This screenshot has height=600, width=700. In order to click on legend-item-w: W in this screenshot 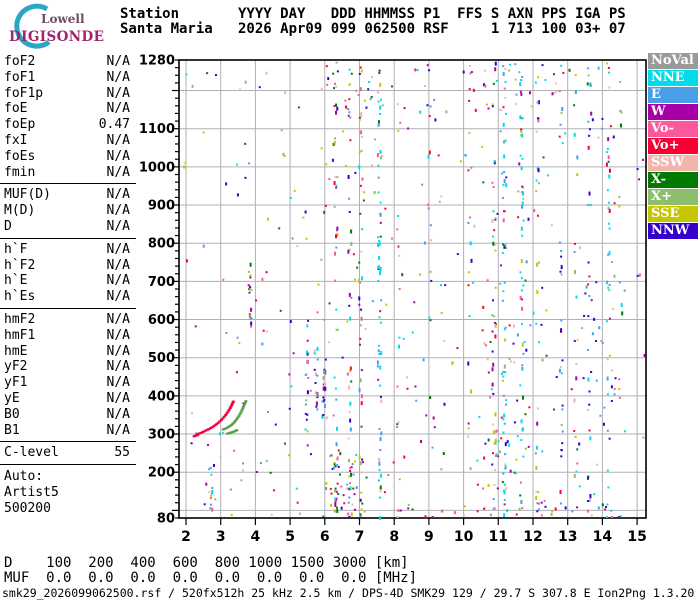, I will do `click(673, 112)`.